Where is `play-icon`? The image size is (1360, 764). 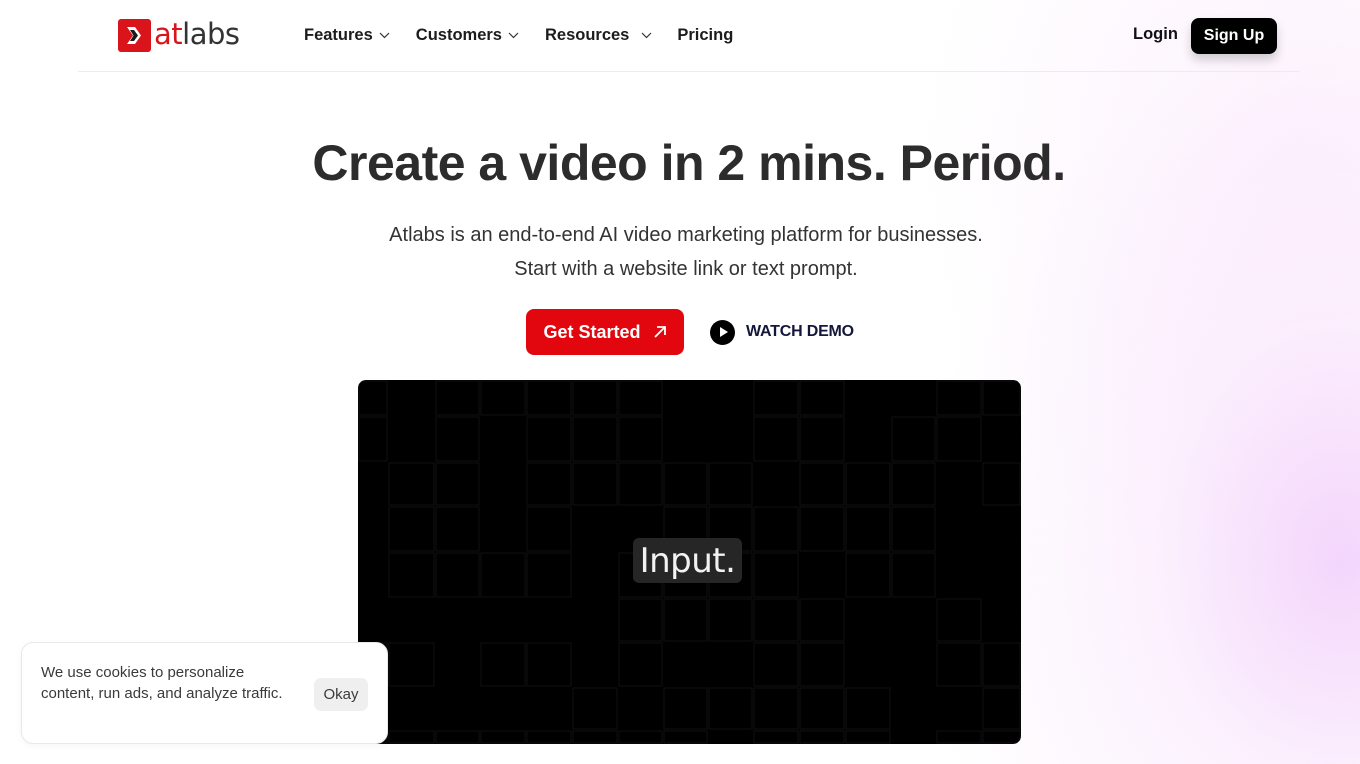 play-icon is located at coordinates (722, 332).